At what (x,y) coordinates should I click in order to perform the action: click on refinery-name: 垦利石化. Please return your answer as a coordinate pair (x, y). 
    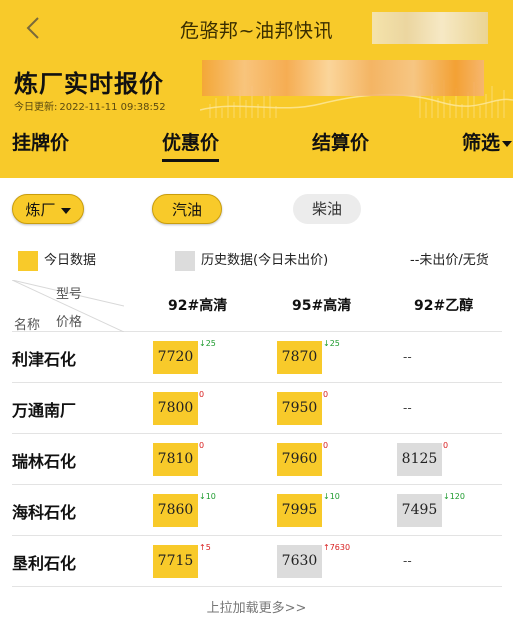
    Looking at the image, I should click on (44, 563).